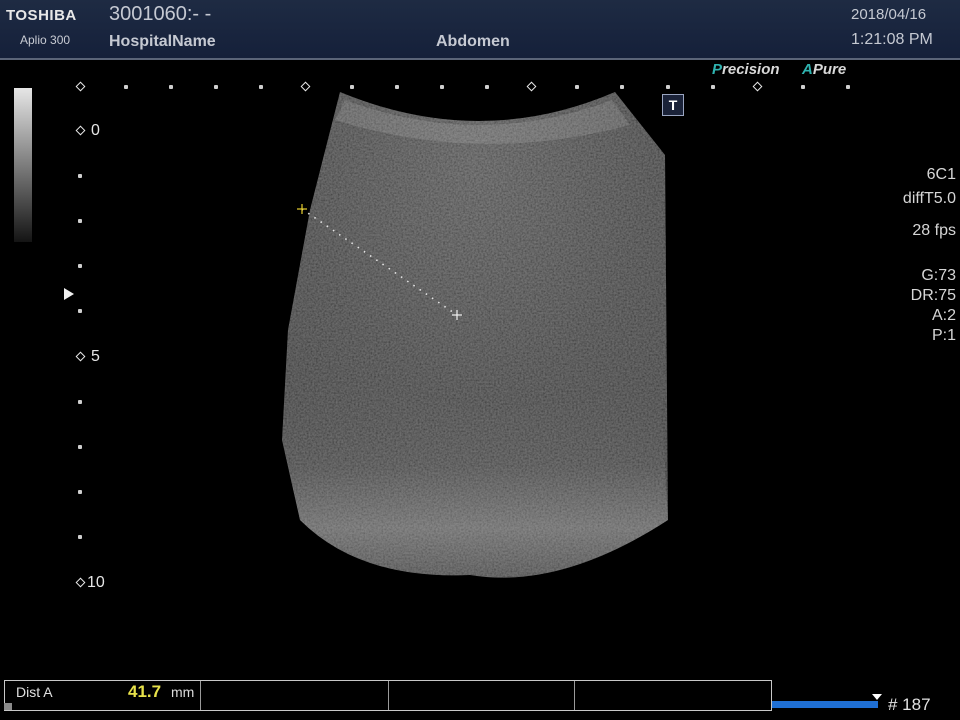  Describe the element at coordinates (69, 294) in the screenshot. I see `focus-marker-icon` at that location.